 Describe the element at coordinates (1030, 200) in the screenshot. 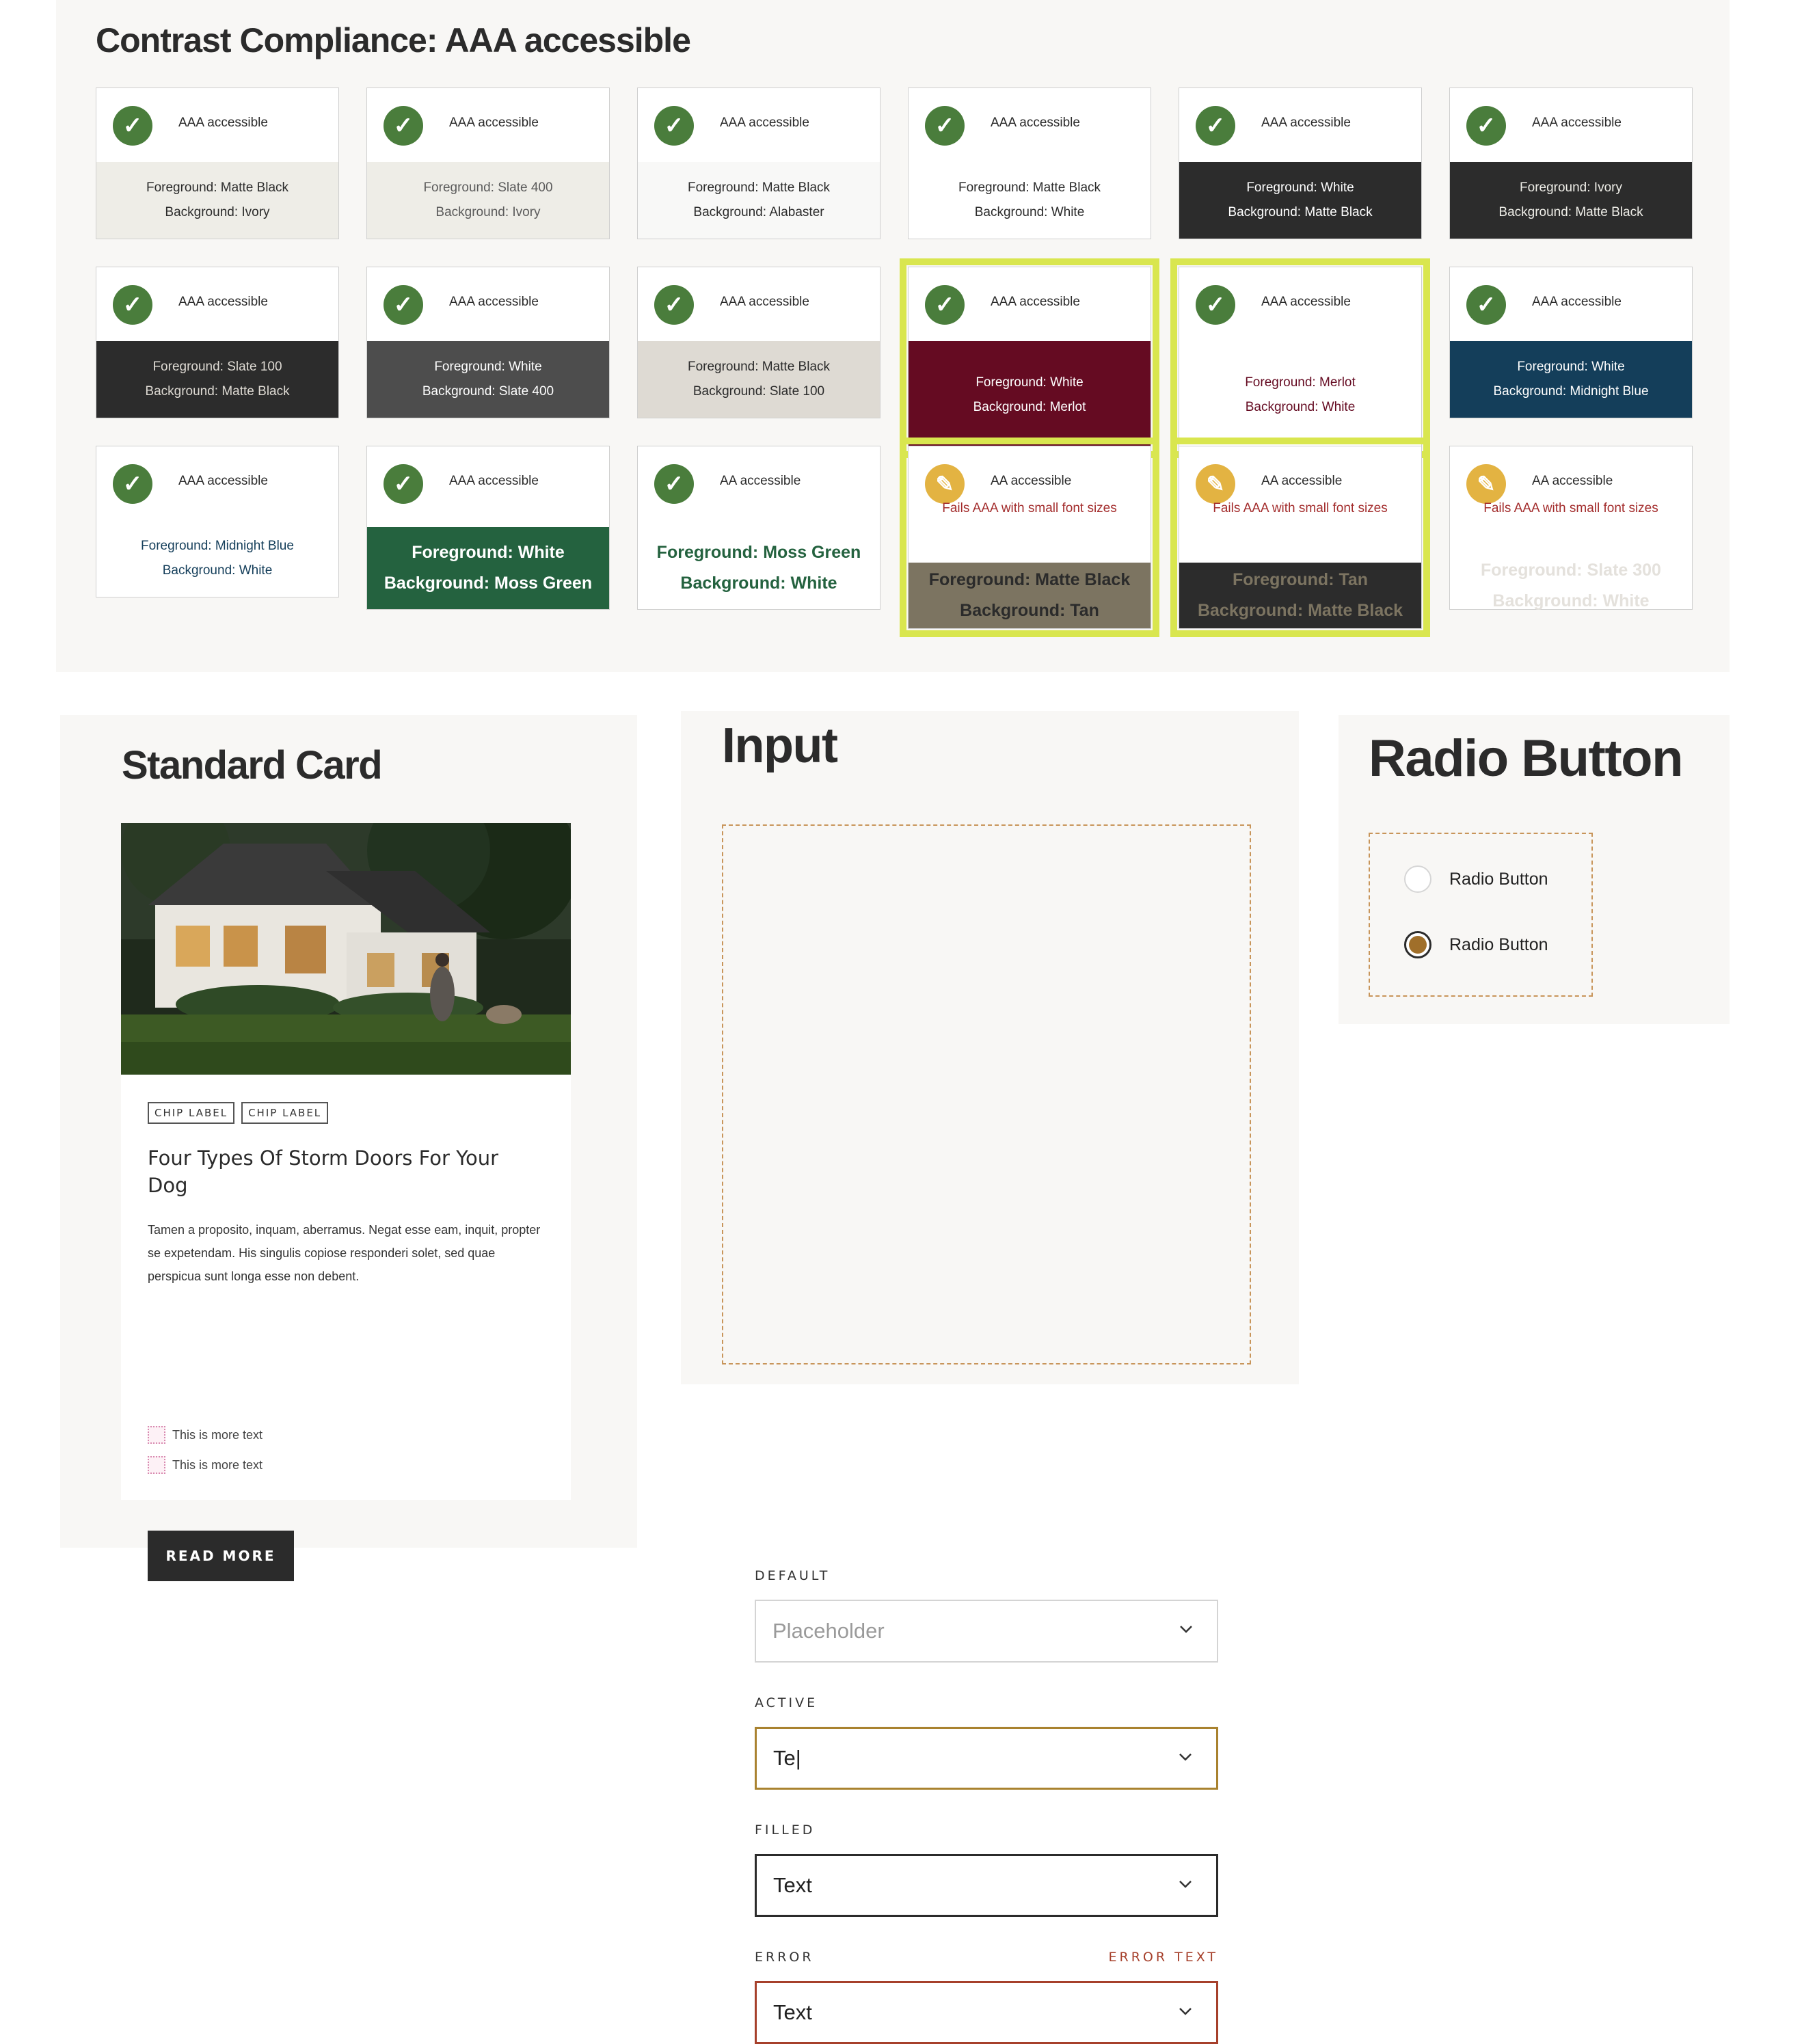

I see `color-swatch: Foreground: Matte Black Background: White` at that location.